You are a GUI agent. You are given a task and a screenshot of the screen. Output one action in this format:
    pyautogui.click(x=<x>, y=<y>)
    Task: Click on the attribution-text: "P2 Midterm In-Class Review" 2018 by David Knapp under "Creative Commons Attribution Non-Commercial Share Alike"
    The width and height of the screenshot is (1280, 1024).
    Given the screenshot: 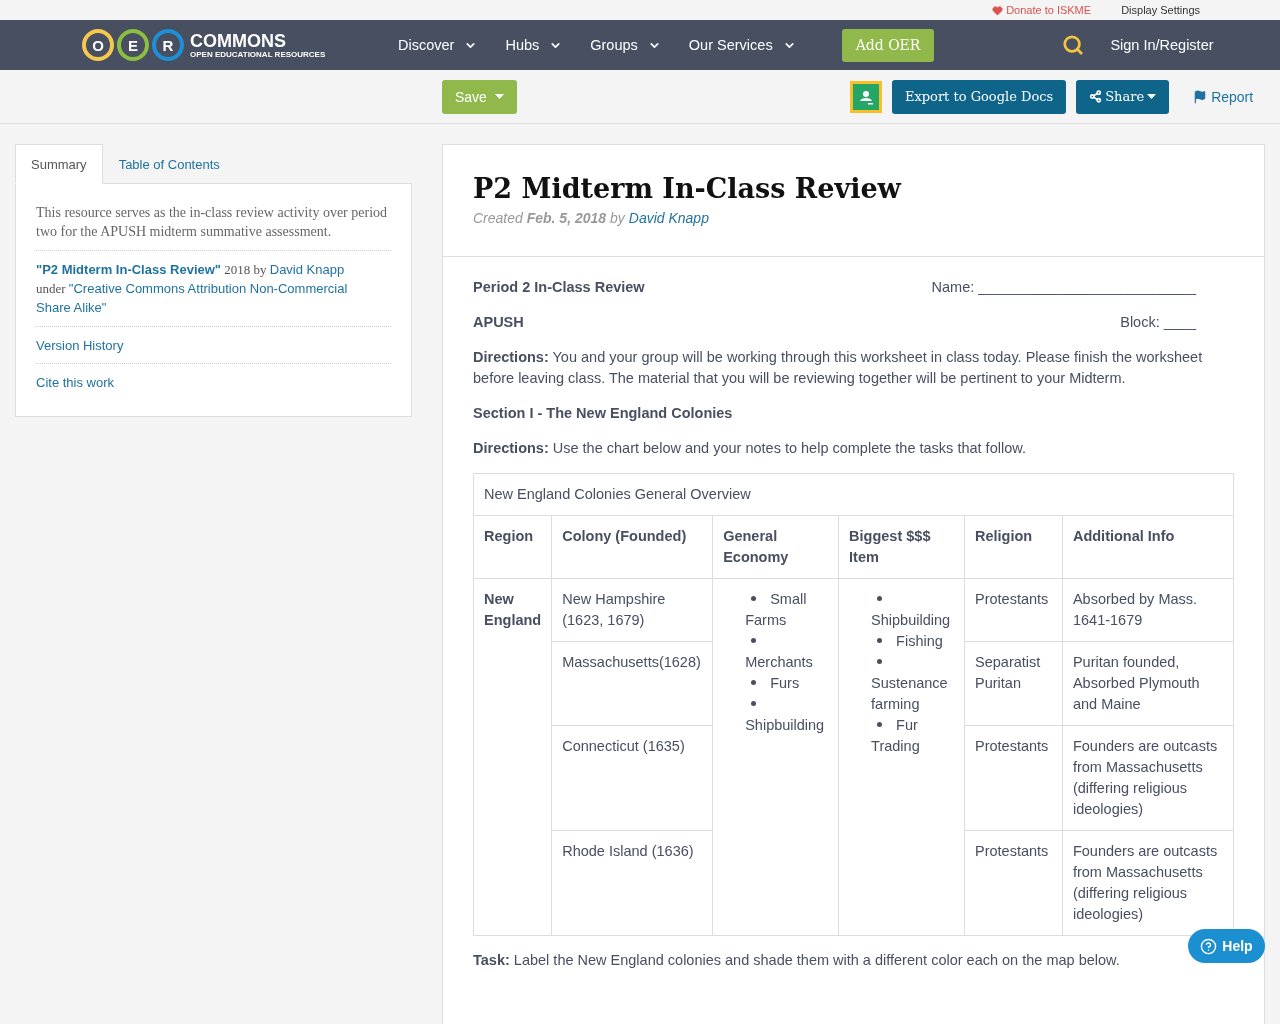 What is the action you would take?
    pyautogui.click(x=192, y=289)
    